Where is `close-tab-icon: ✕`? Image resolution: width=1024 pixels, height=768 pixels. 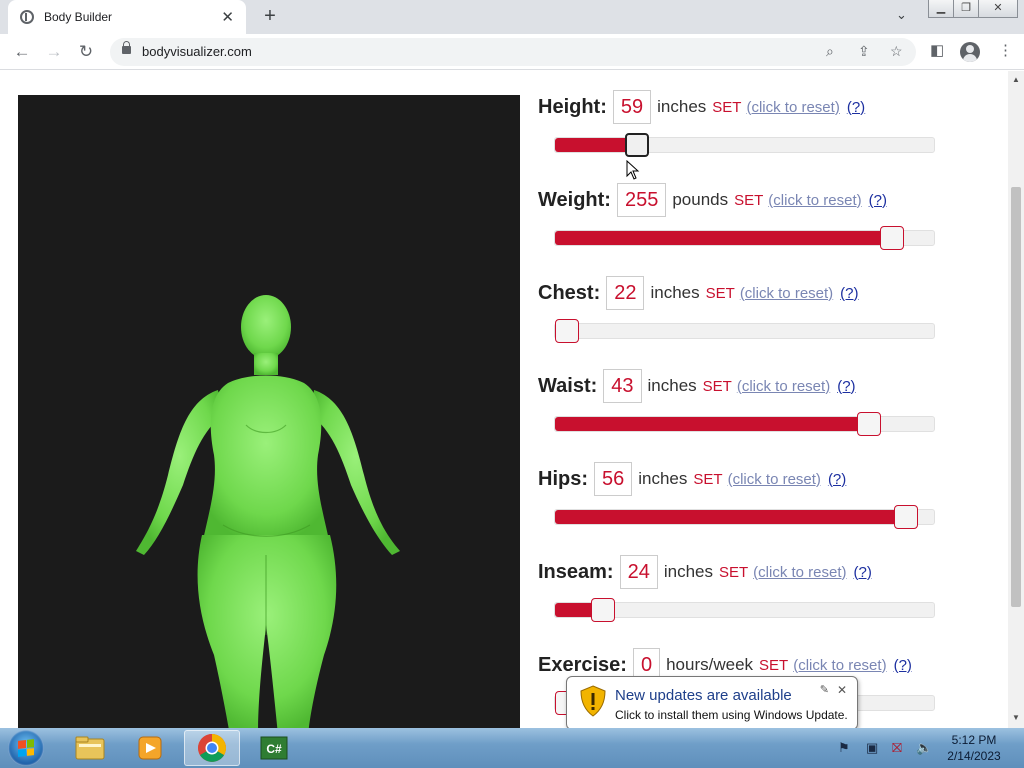
close-tab-icon: ✕ is located at coordinates (227, 17).